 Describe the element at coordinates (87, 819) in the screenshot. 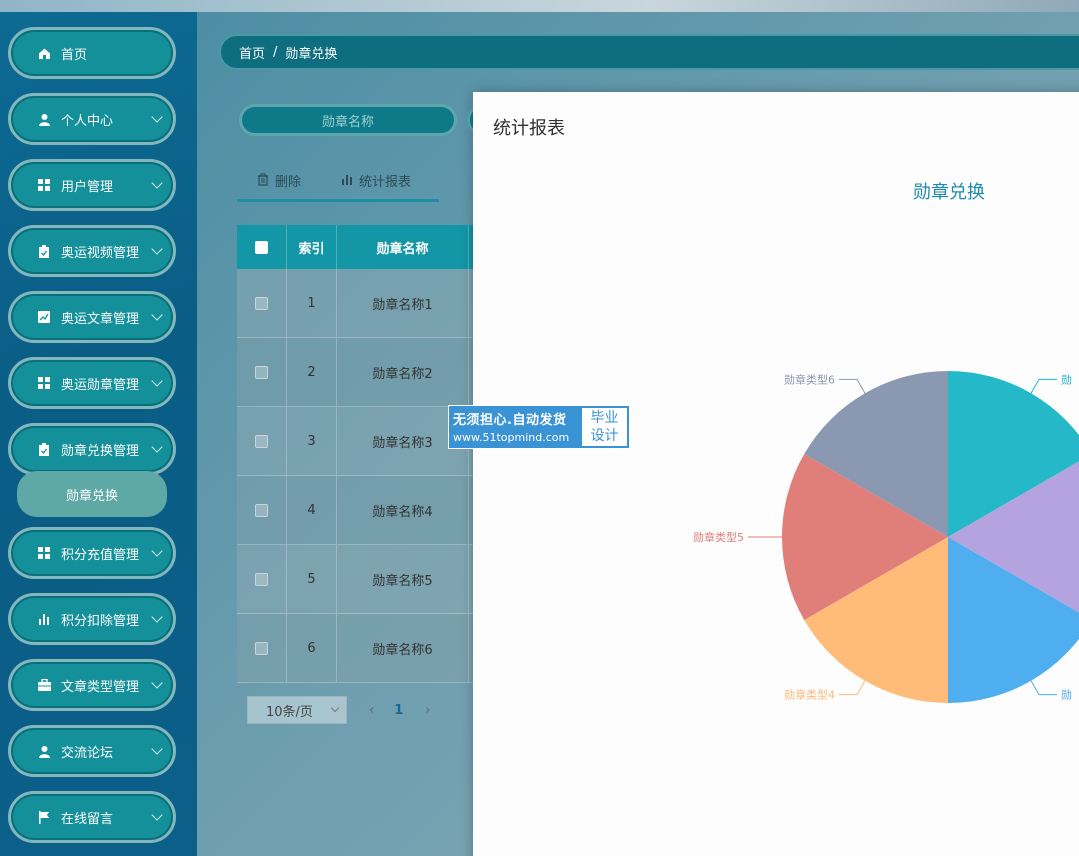

I see `sidebar-item-label: 在线留言` at that location.